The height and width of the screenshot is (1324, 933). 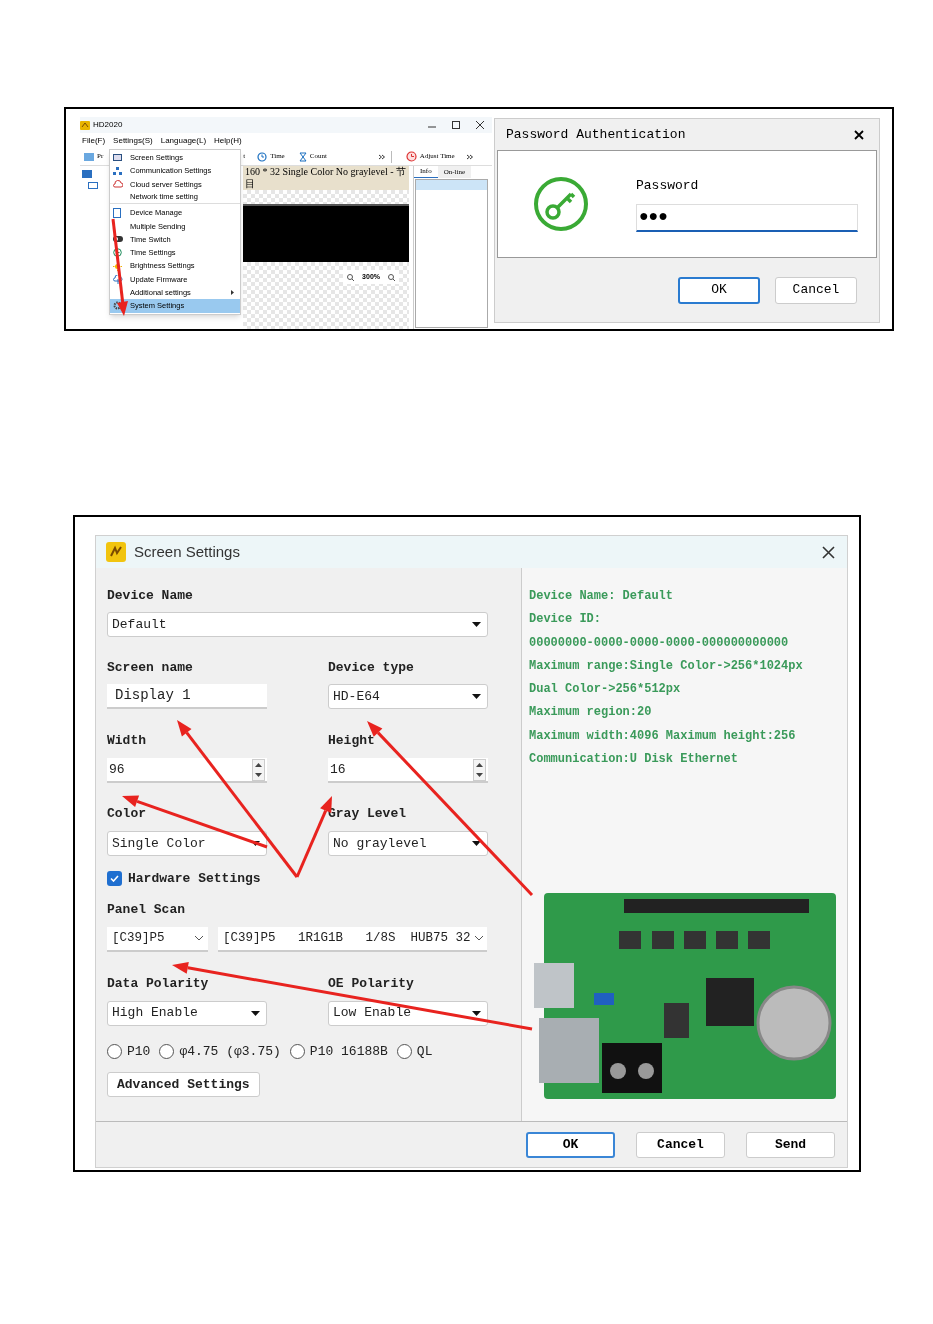 What do you see at coordinates (297, 624) in the screenshot?
I see `dropdown: Default` at bounding box center [297, 624].